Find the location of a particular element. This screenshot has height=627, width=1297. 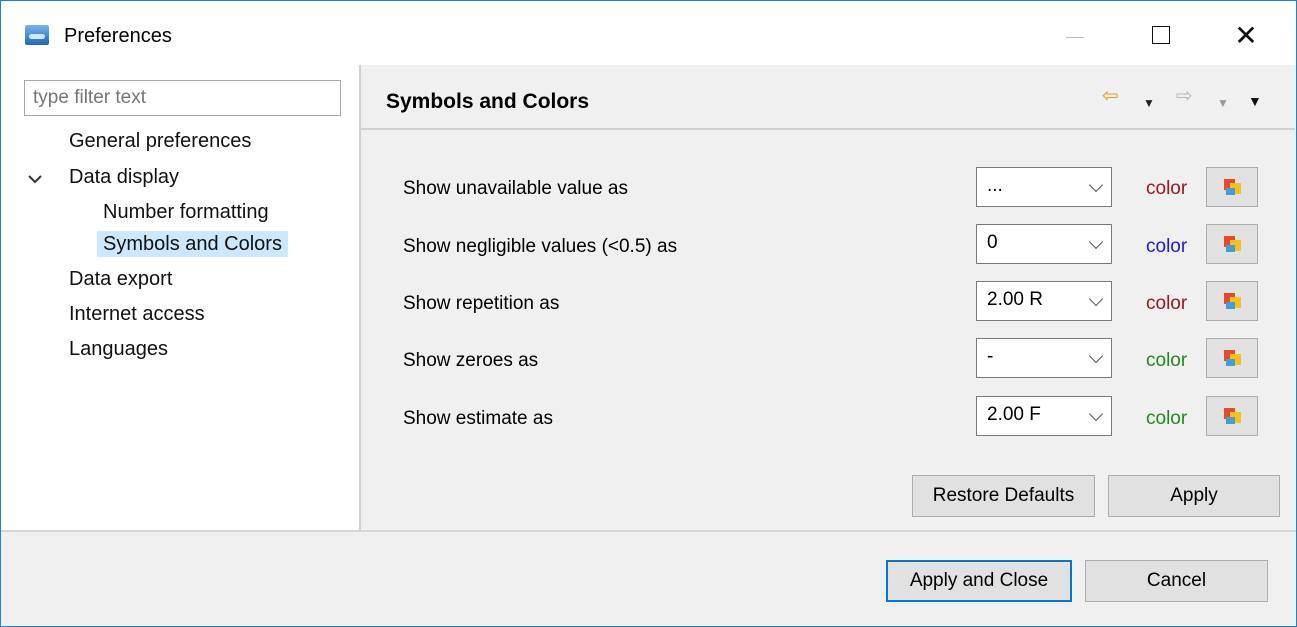

sidebar-item-label: Data export is located at coordinates (121, 279).